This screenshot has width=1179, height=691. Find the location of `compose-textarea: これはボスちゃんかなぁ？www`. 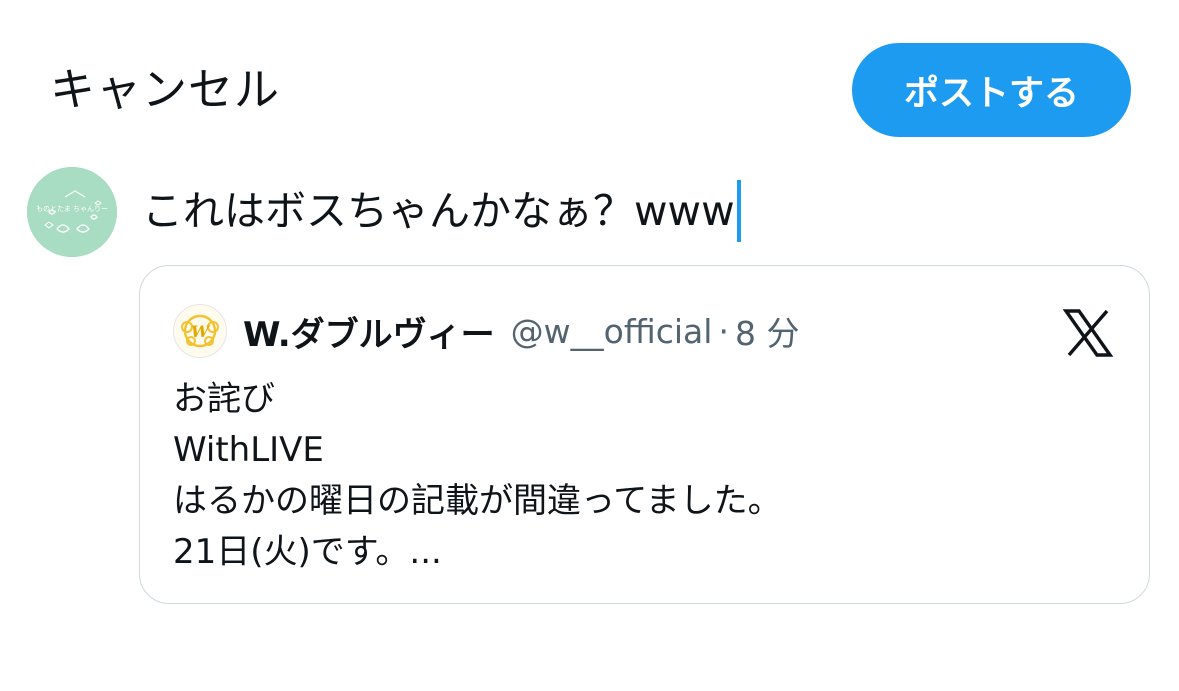

compose-textarea: これはボスちゃんかなぁ？www is located at coordinates (441, 211).